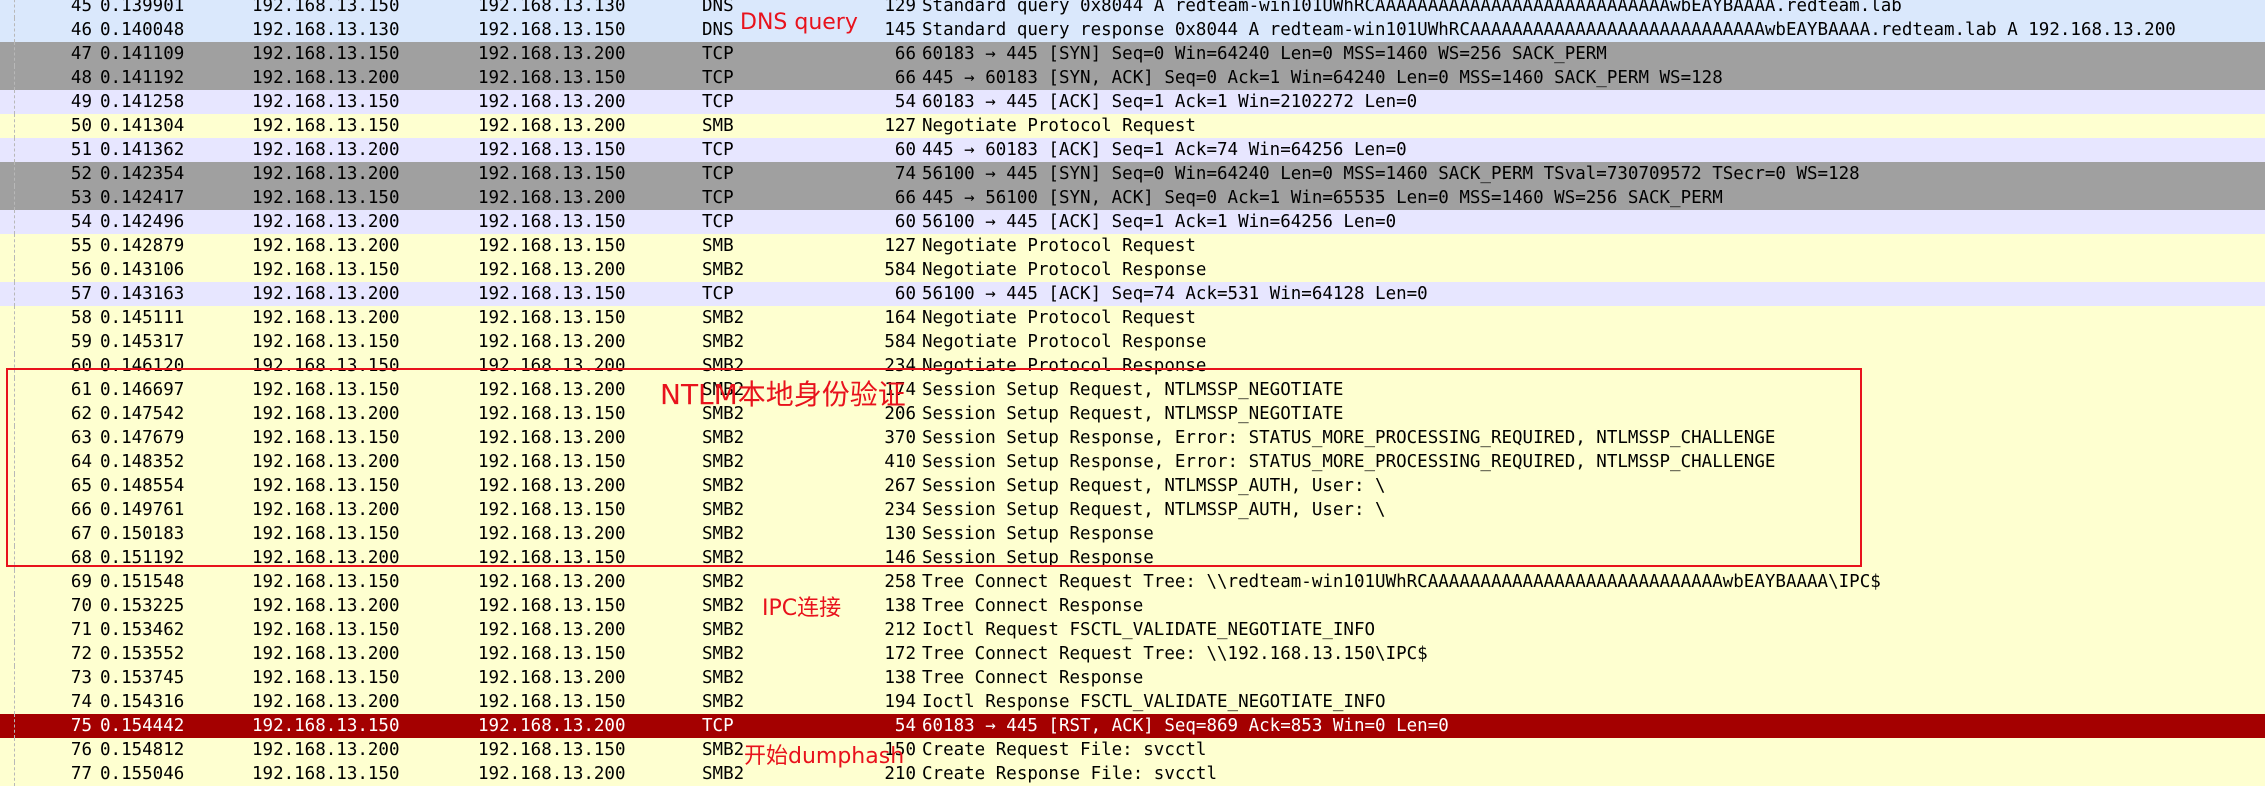  Describe the element at coordinates (718, 30) in the screenshot. I see `packet-protocol: DNS` at that location.